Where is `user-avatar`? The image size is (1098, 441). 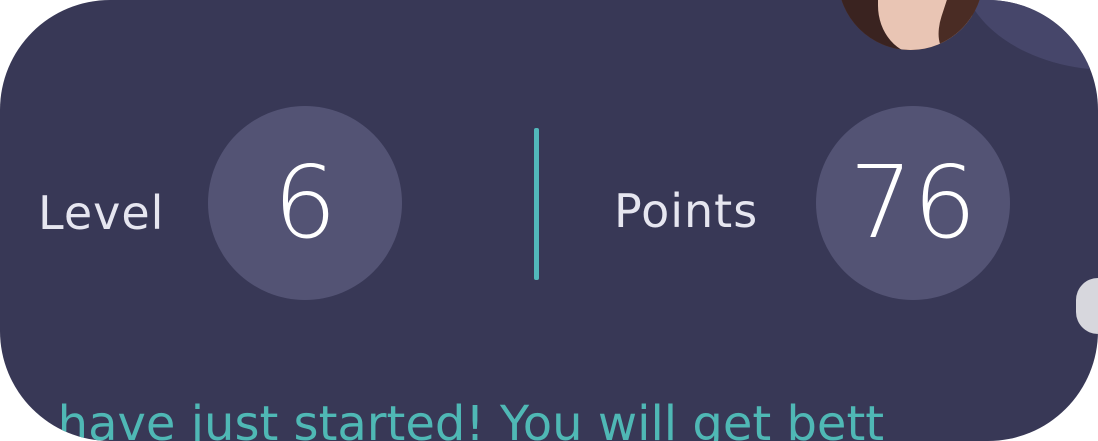 user-avatar is located at coordinates (910, 25).